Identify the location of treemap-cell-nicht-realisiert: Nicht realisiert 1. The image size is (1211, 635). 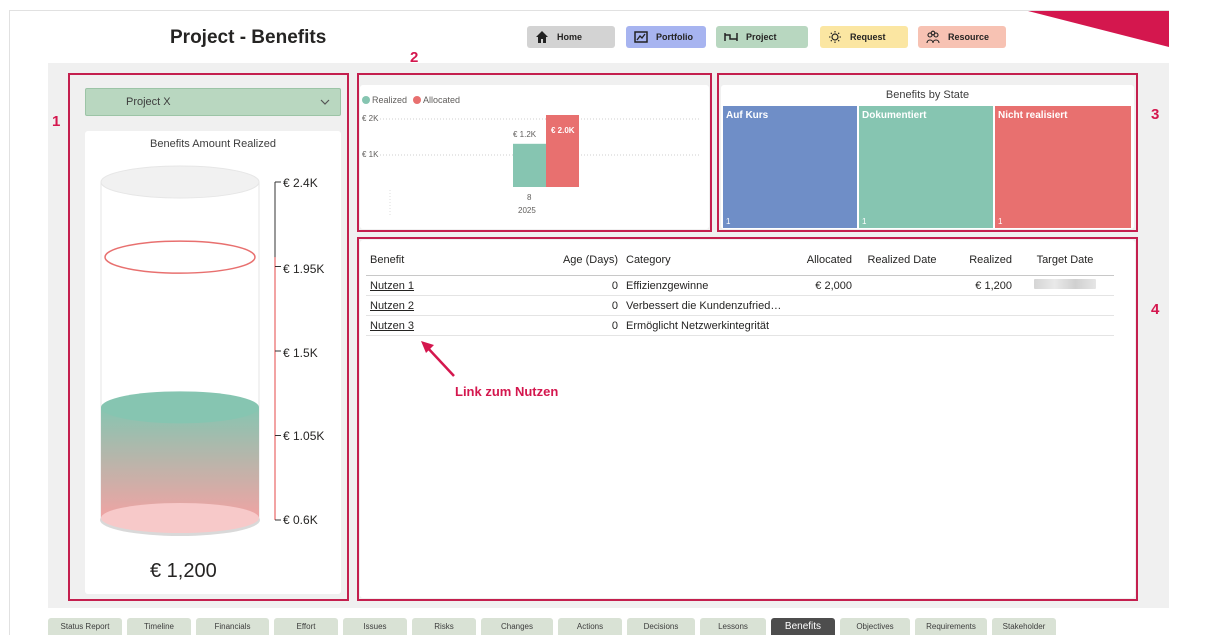
(1063, 167).